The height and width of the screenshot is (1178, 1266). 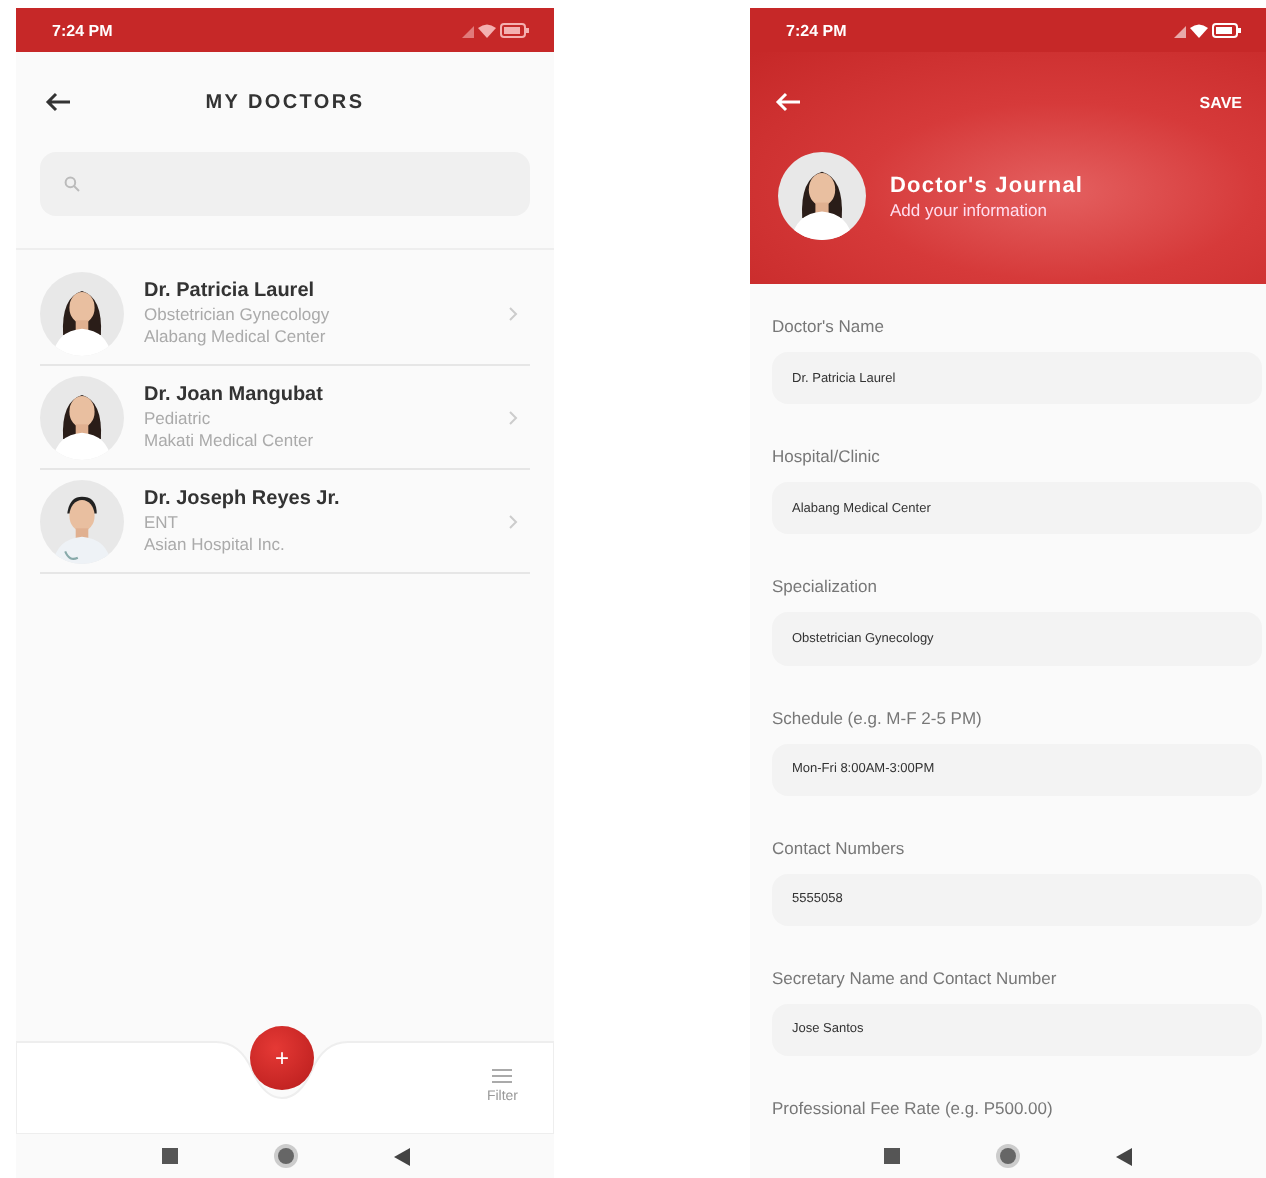 What do you see at coordinates (502, 1076) in the screenshot?
I see `filter-icon` at bounding box center [502, 1076].